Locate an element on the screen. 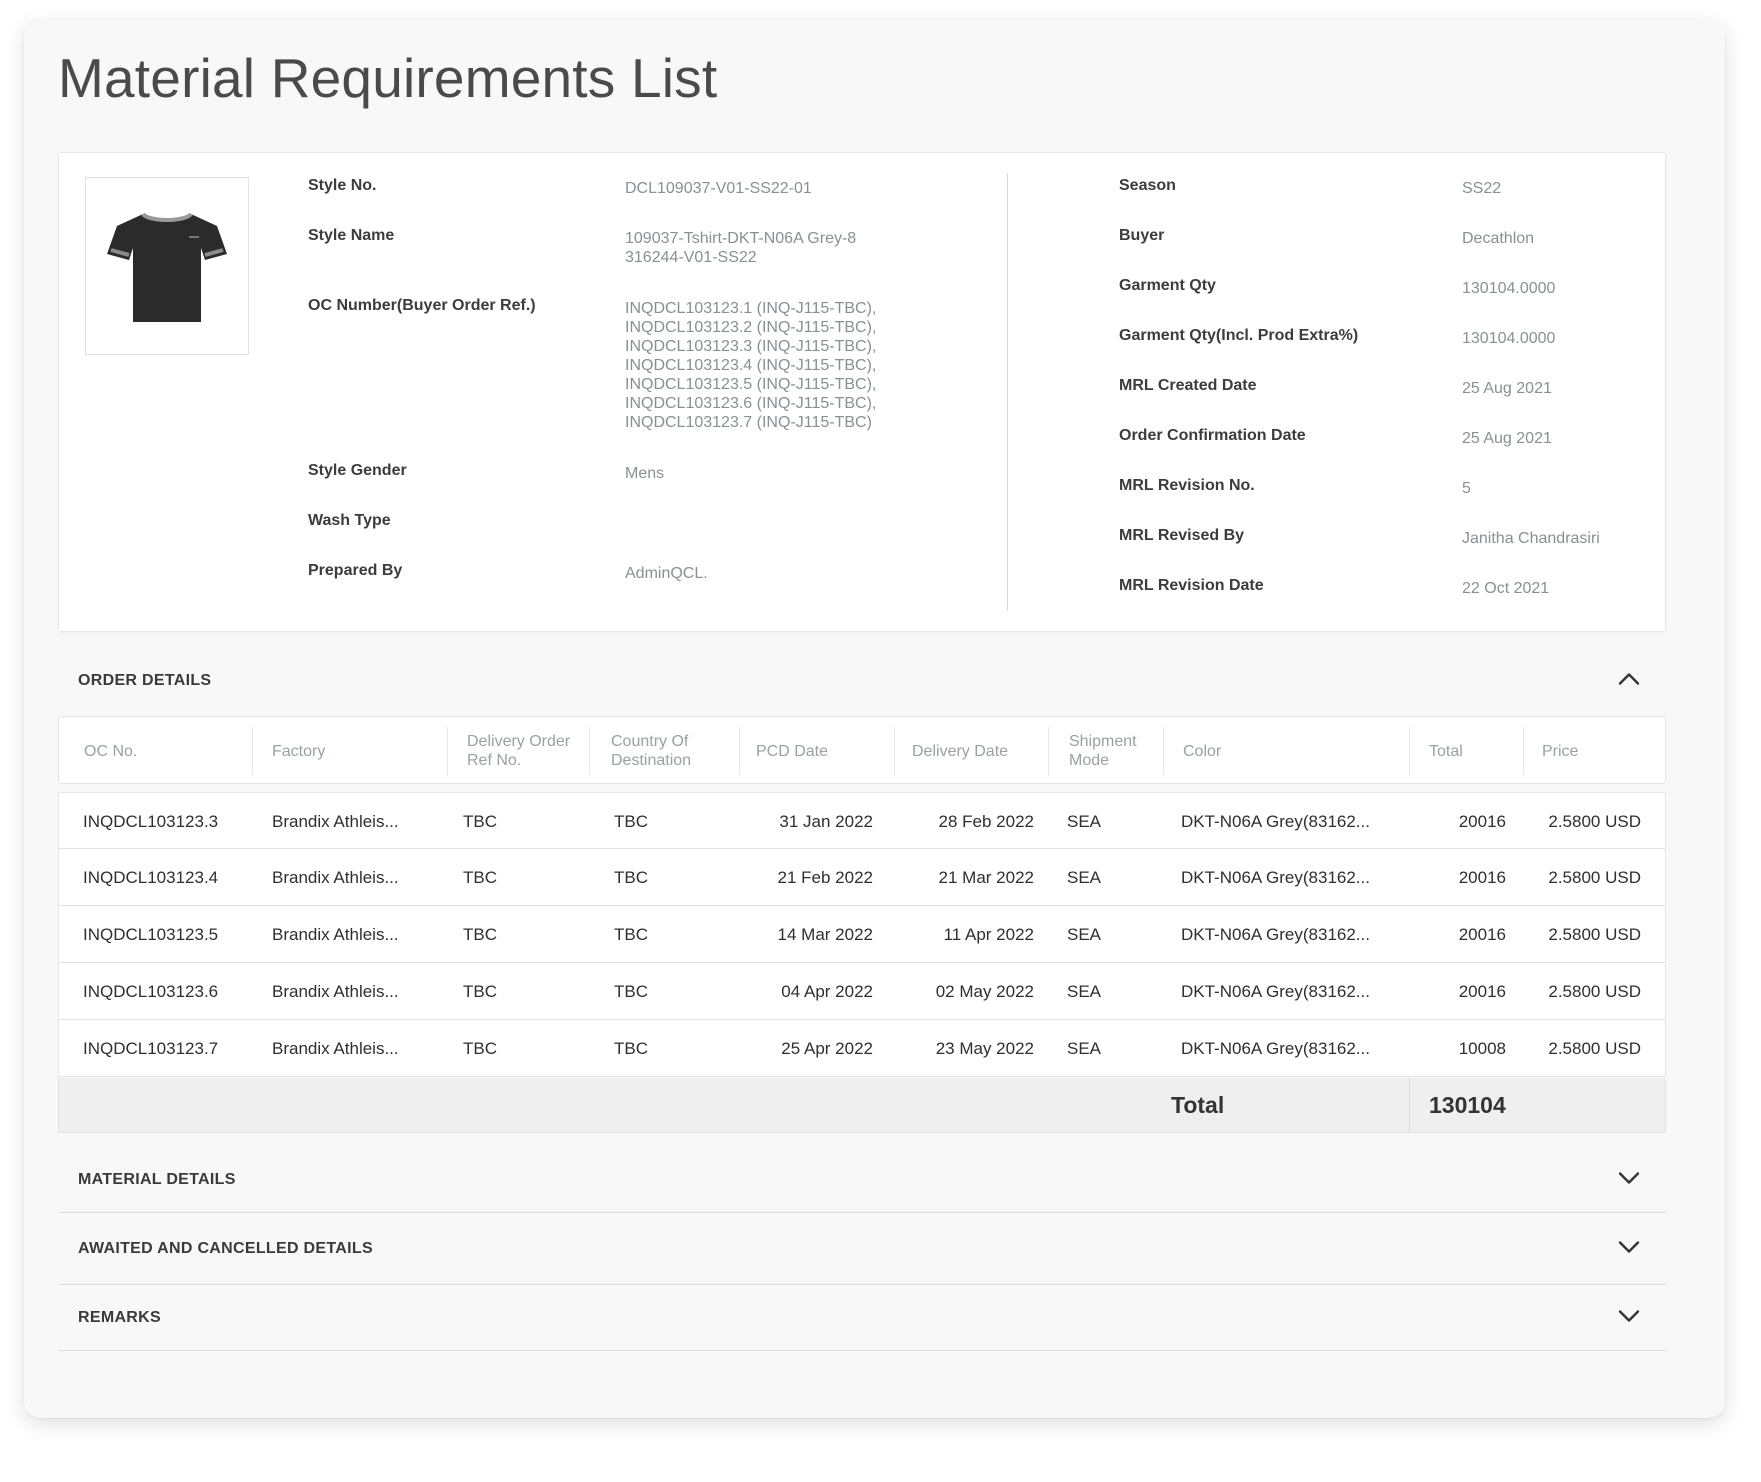 The width and height of the screenshot is (1761, 1482). column-header-pcd-date: PCD Date is located at coordinates (792, 751).